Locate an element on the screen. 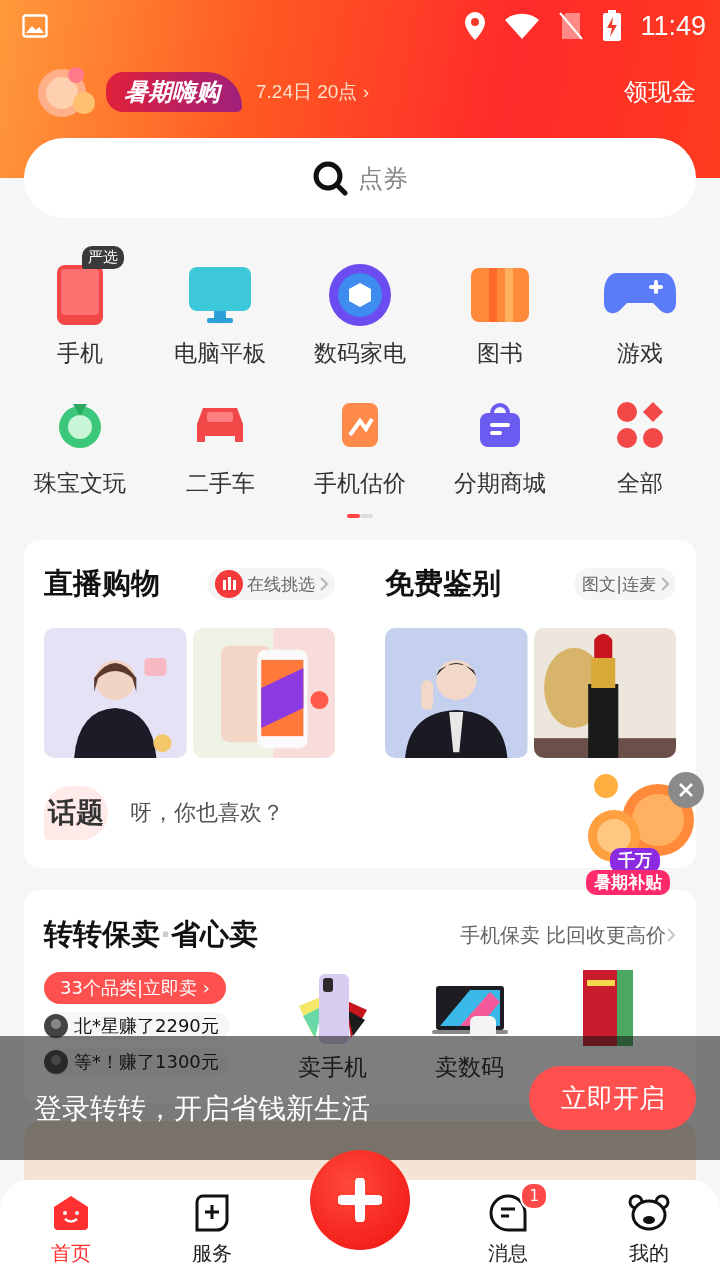 This screenshot has width=720, height=1280. earning-text: 等*！赚了1300元 is located at coordinates (146, 1062).